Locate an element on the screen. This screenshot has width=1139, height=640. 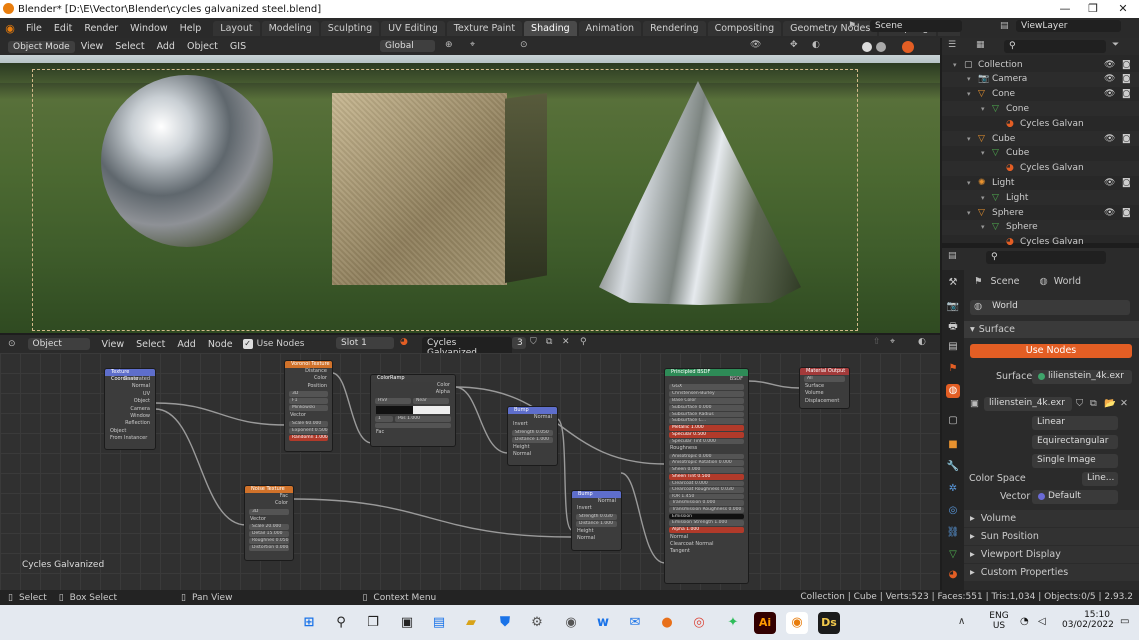
projection-dropdown: Equirectangular is located at coordinates (1075, 442).